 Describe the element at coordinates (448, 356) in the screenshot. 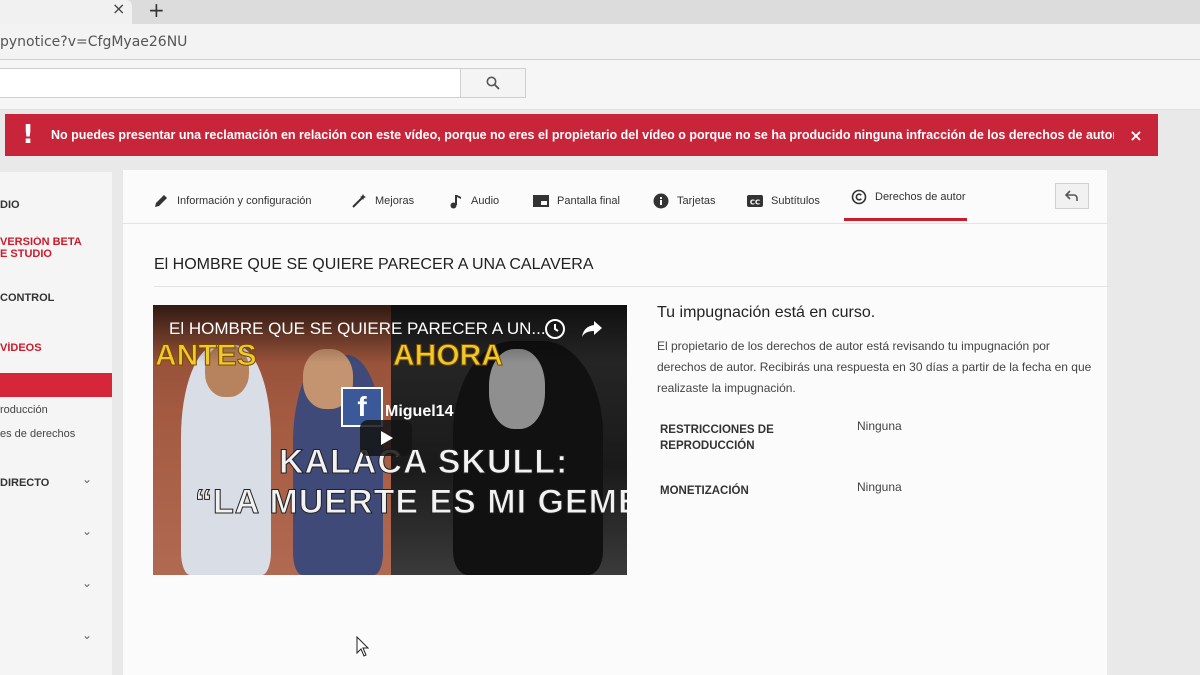

I see `thumbnail-label-after: AHORA` at that location.